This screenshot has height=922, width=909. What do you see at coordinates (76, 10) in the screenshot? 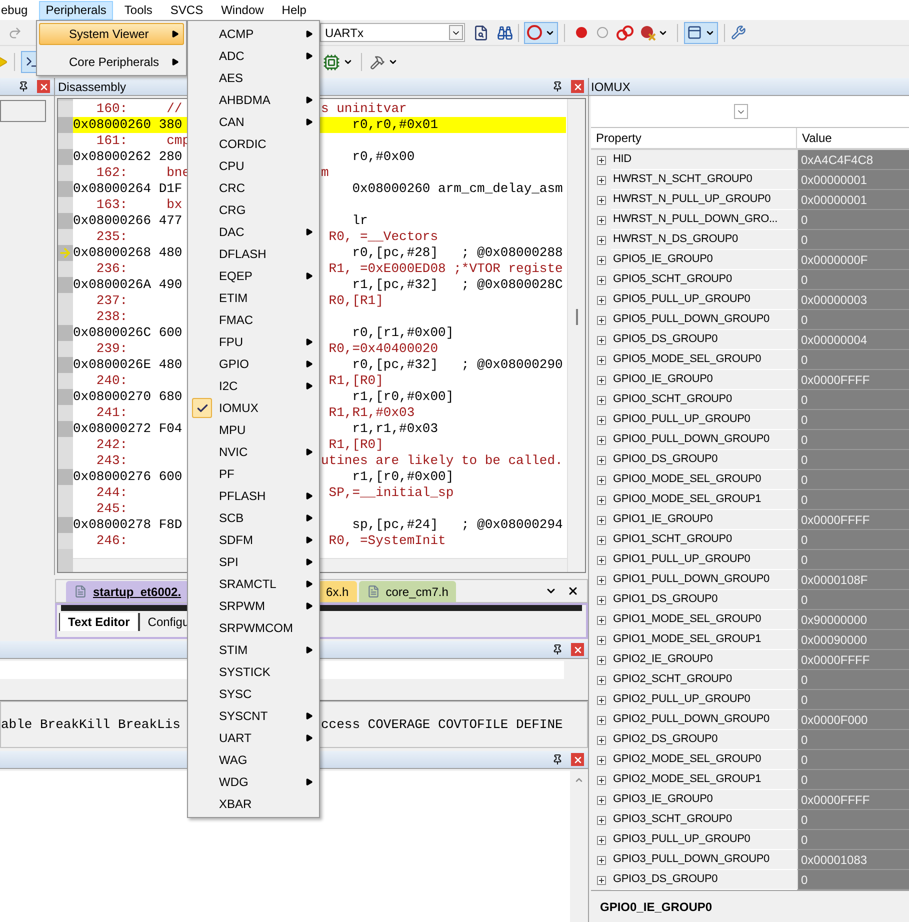
I see `menu-item: Peripherals` at bounding box center [76, 10].